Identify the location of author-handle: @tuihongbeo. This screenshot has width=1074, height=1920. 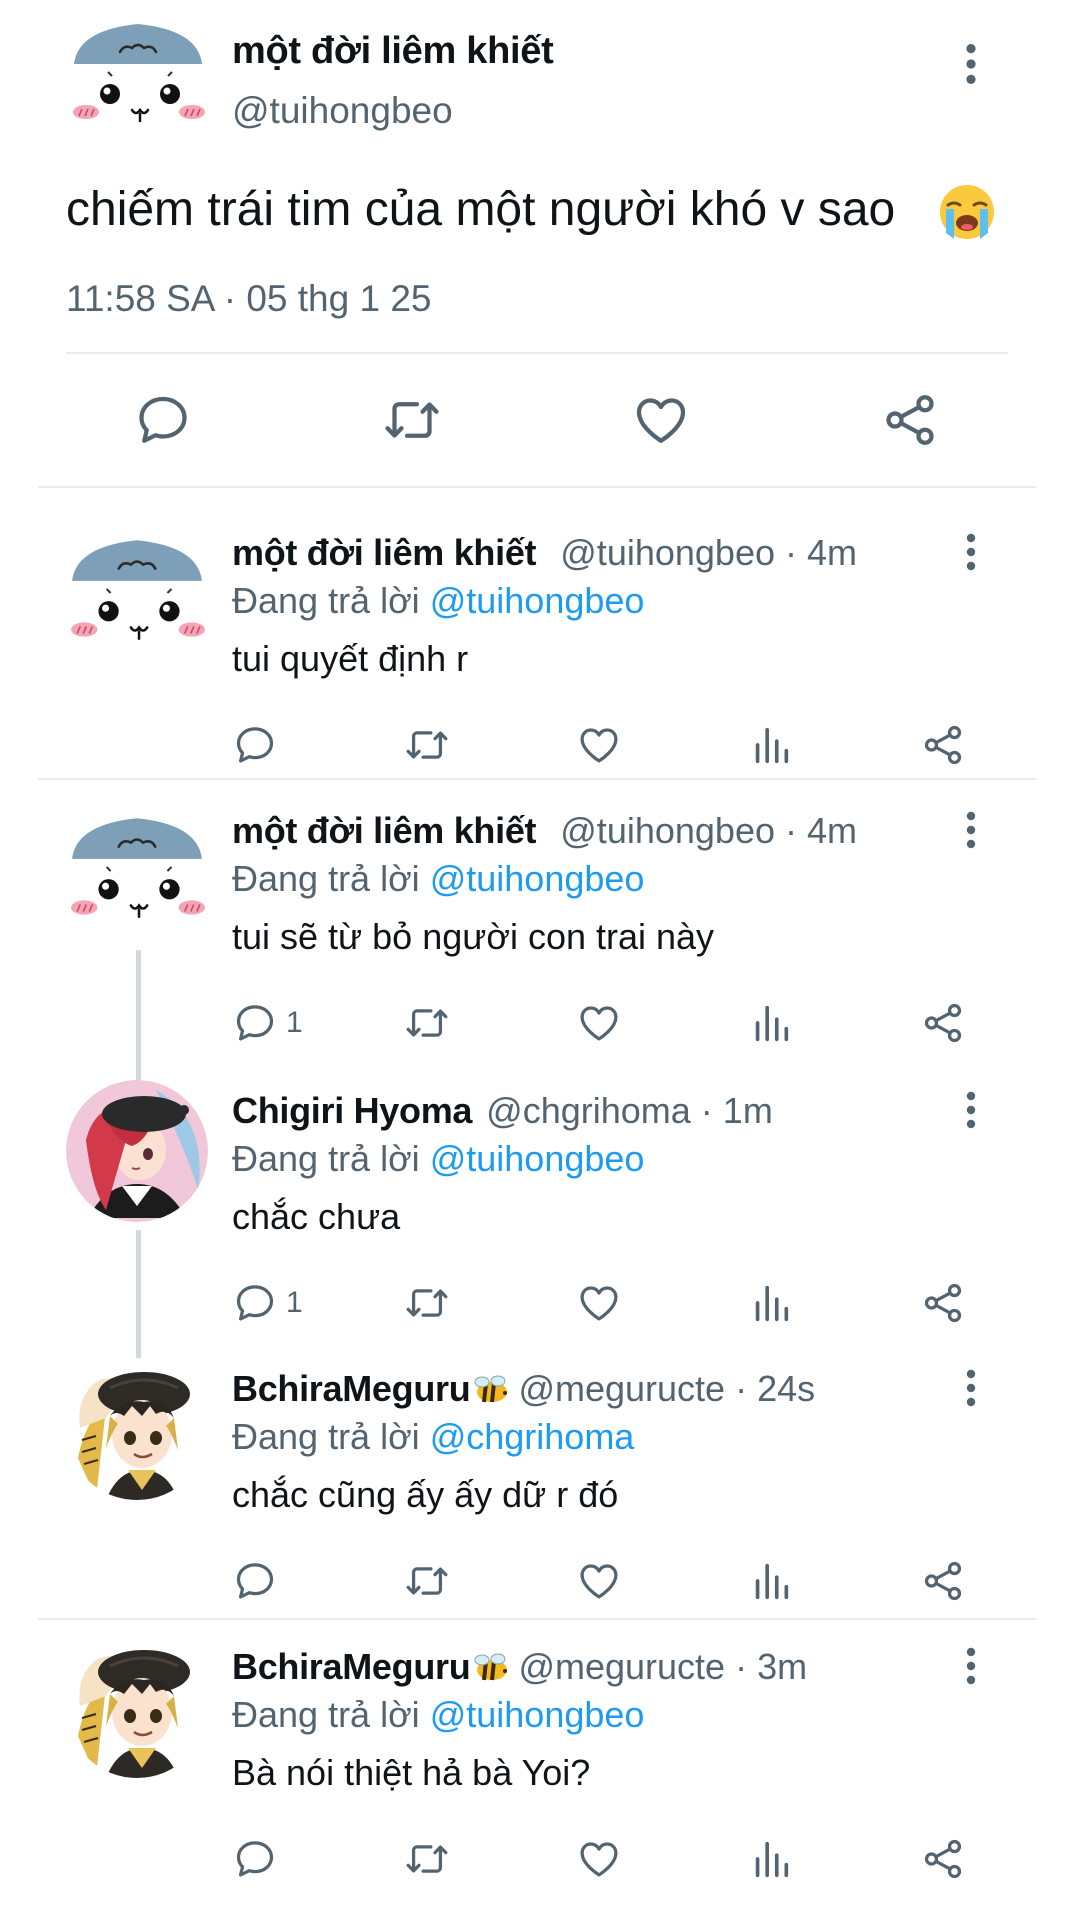
(342, 111).